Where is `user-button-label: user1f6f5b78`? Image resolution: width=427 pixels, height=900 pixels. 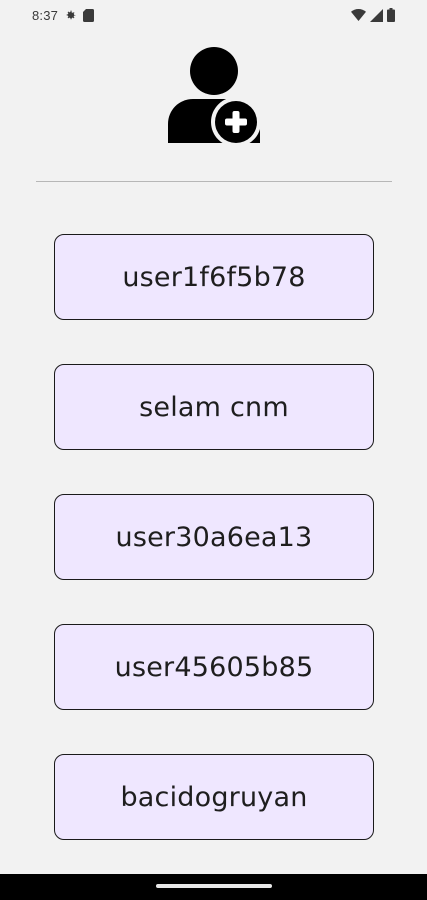 user-button-label: user1f6f5b78 is located at coordinates (214, 277).